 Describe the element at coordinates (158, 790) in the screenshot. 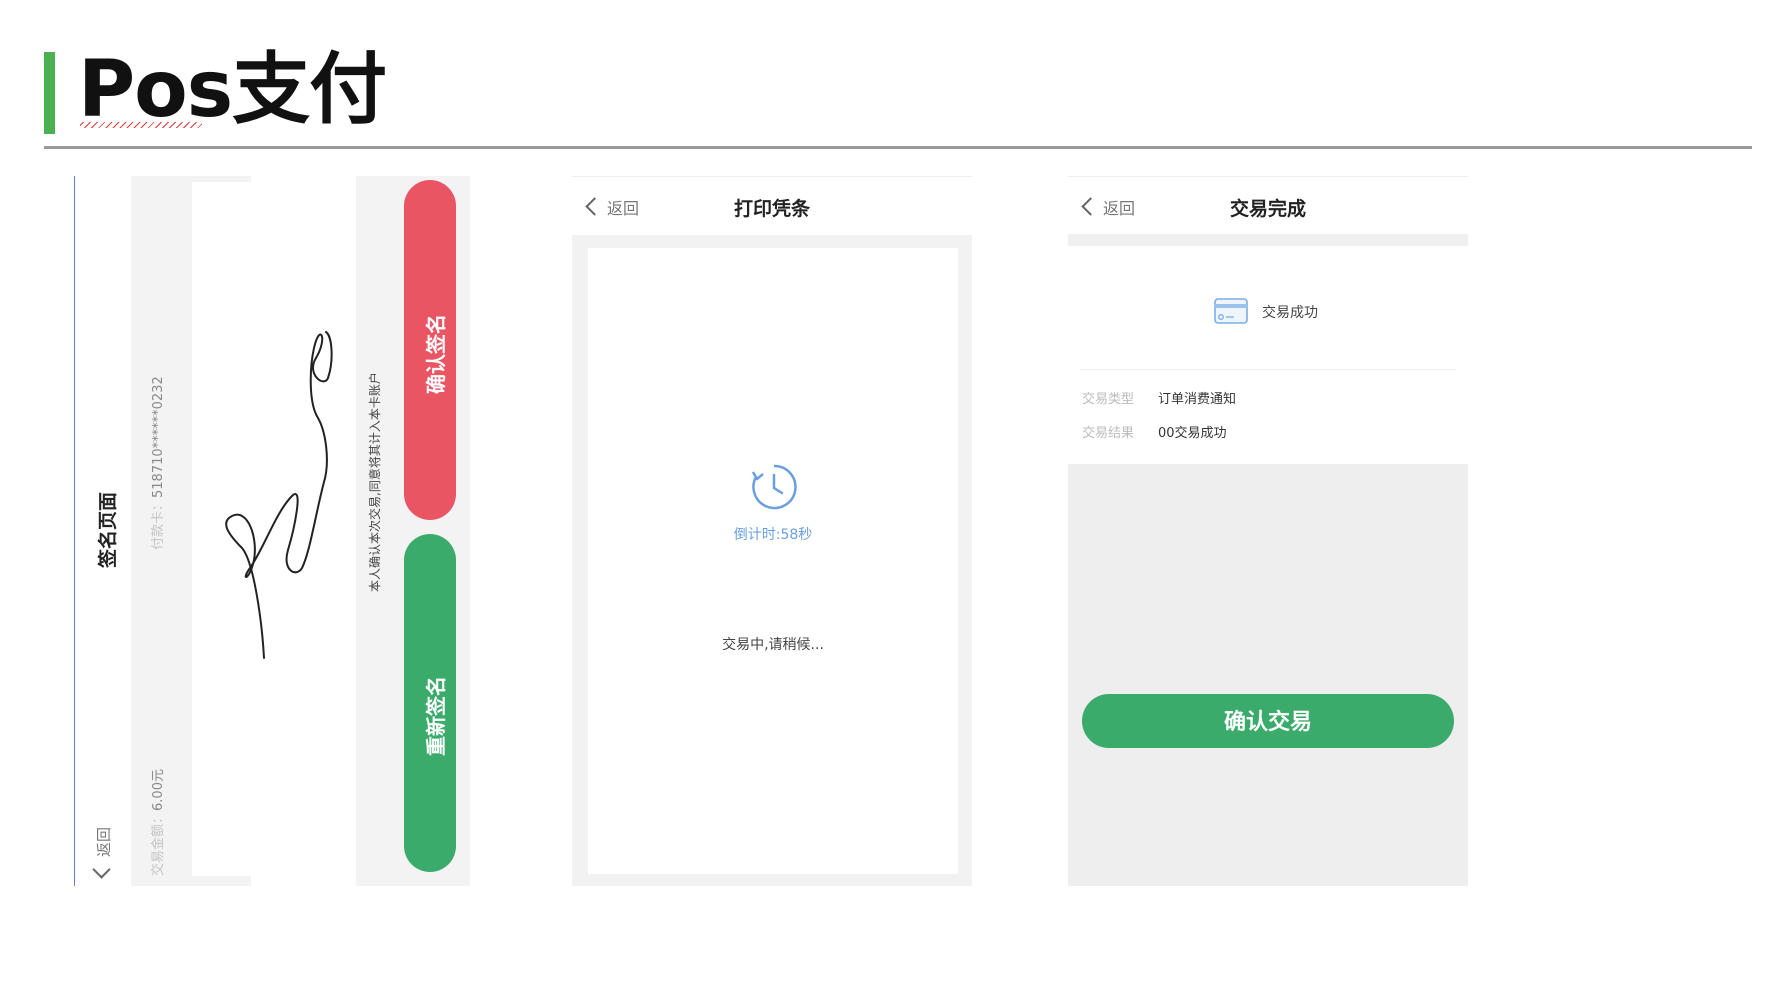

I see `amount-value: 6.00元` at that location.